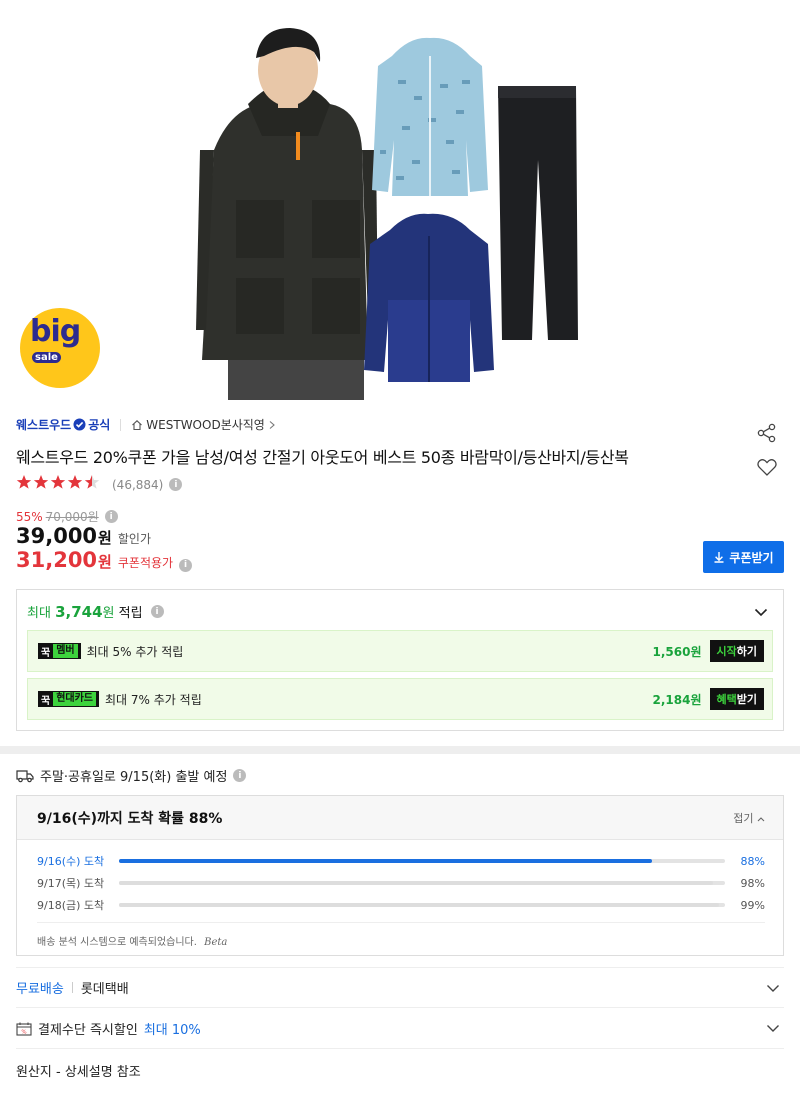 This screenshot has width=800, height=1102. What do you see at coordinates (752, 883) in the screenshot?
I see `probability-percent: 98%` at bounding box center [752, 883].